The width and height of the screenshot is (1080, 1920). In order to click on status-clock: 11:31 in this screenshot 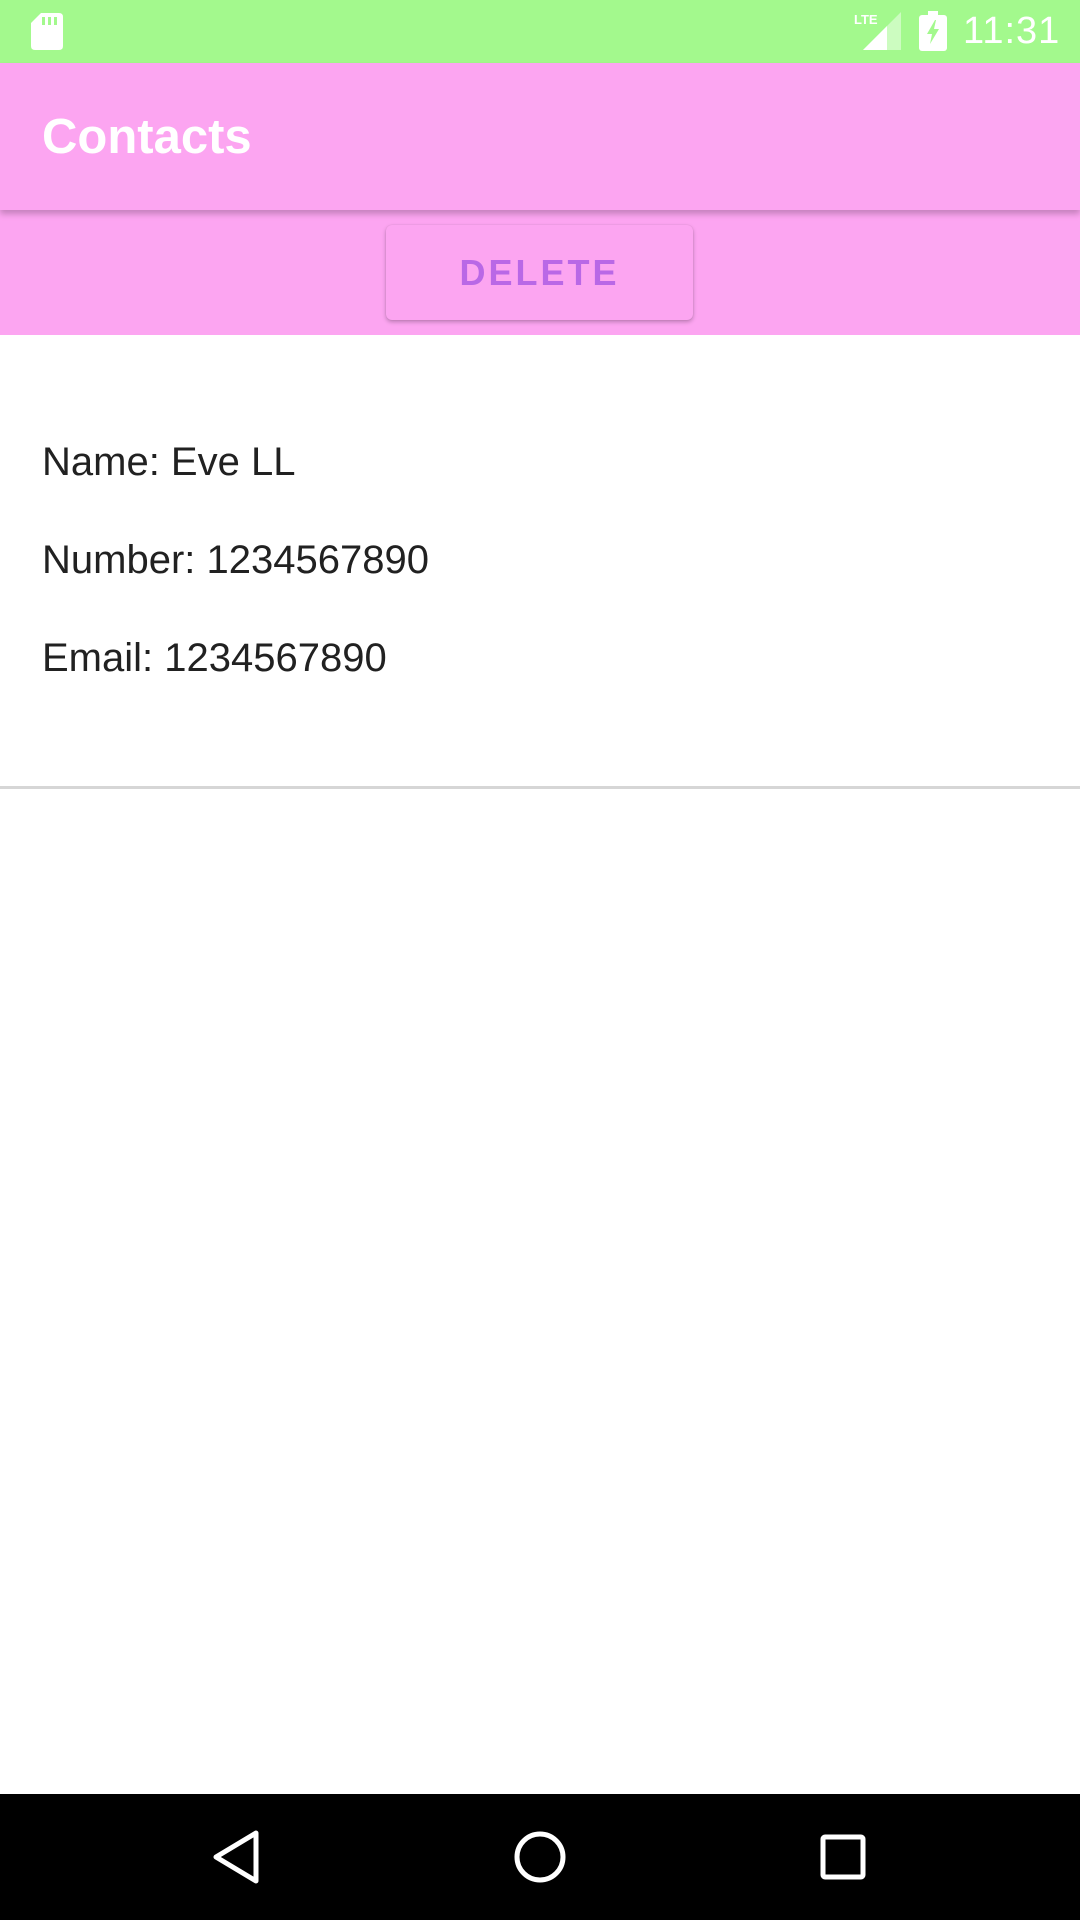, I will do `click(1012, 31)`.